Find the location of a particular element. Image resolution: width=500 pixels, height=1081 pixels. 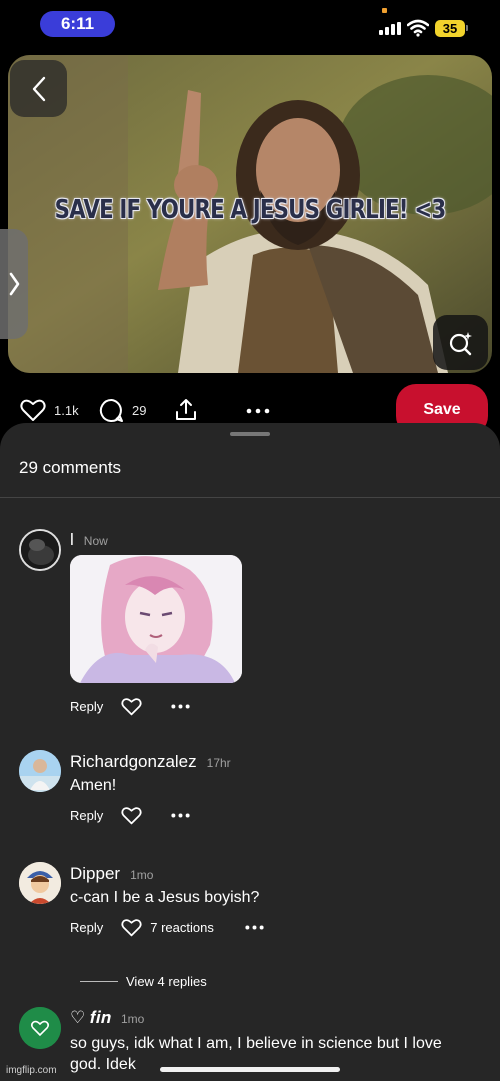

like-action: 1.1k is located at coordinates (49, 410).